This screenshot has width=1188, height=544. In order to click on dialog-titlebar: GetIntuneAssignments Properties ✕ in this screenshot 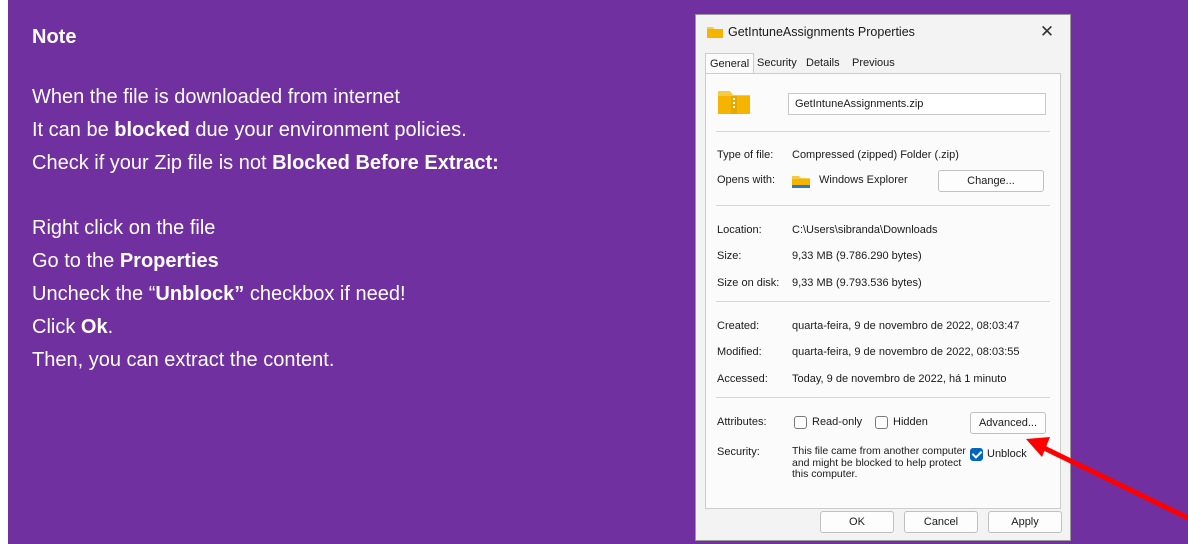, I will do `click(883, 32)`.